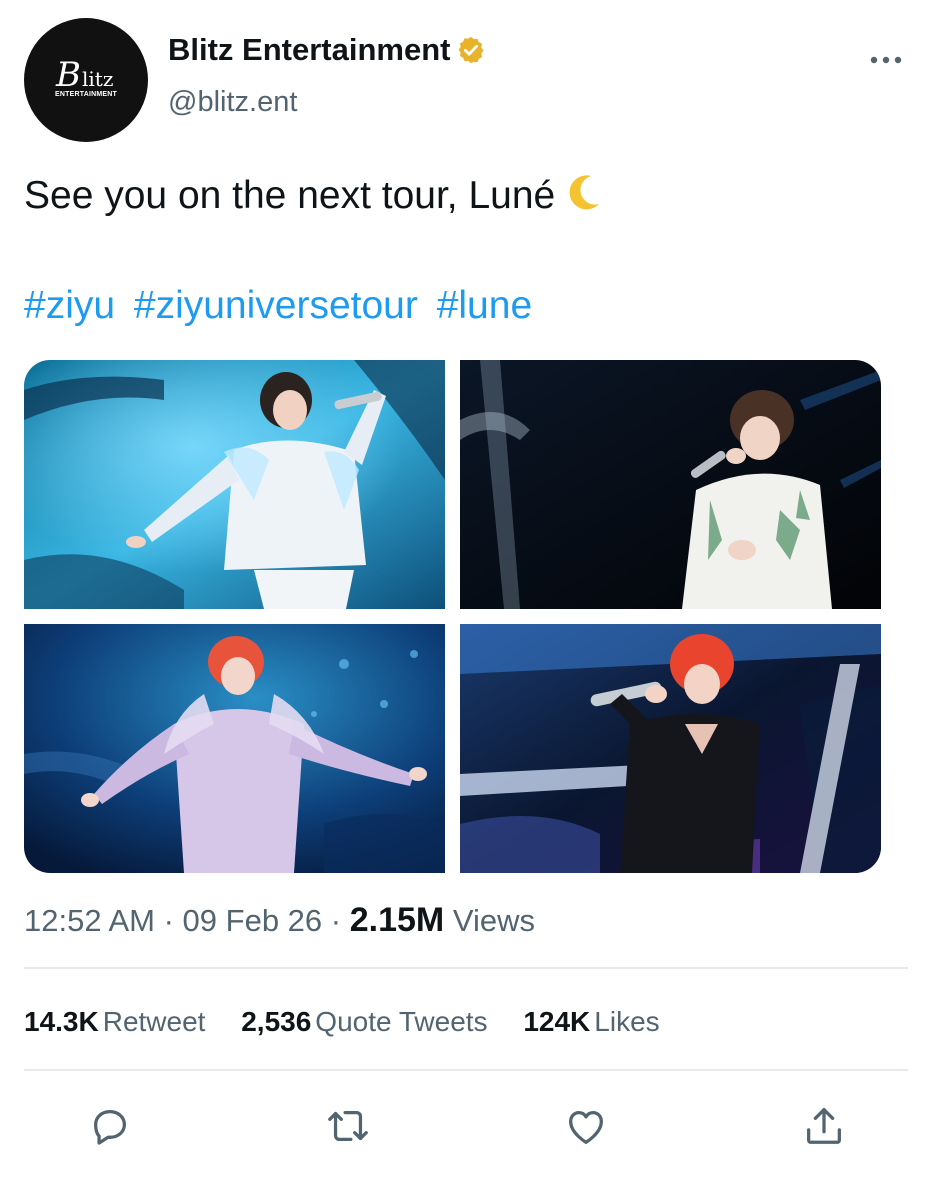 The height and width of the screenshot is (1200, 932). I want to click on hashtag-link: #ziyu, so click(69, 305).